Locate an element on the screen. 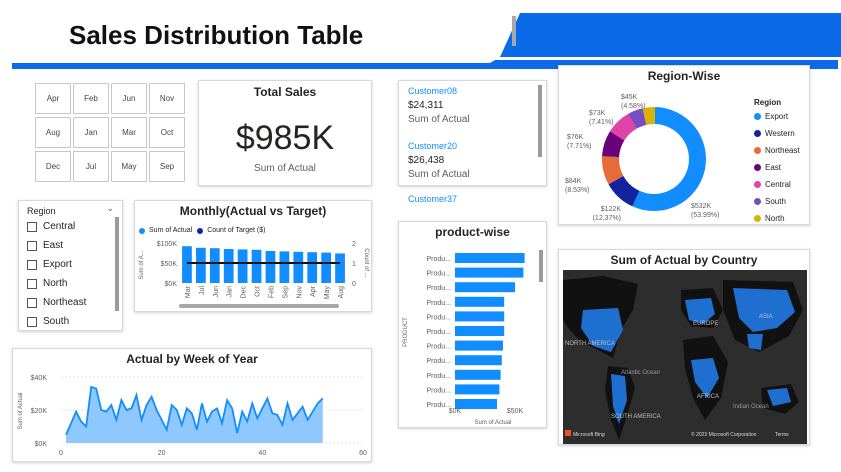  month-button: Dec is located at coordinates (53, 166).